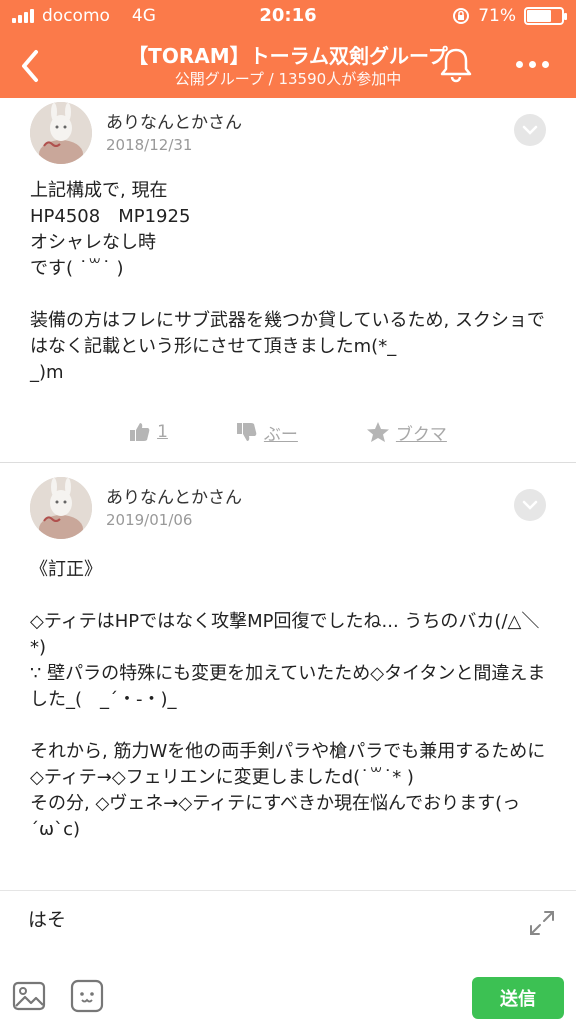 This screenshot has height=1024, width=576. I want to click on post-header: ありなんとかさん 2018/12/31, so click(288, 133).